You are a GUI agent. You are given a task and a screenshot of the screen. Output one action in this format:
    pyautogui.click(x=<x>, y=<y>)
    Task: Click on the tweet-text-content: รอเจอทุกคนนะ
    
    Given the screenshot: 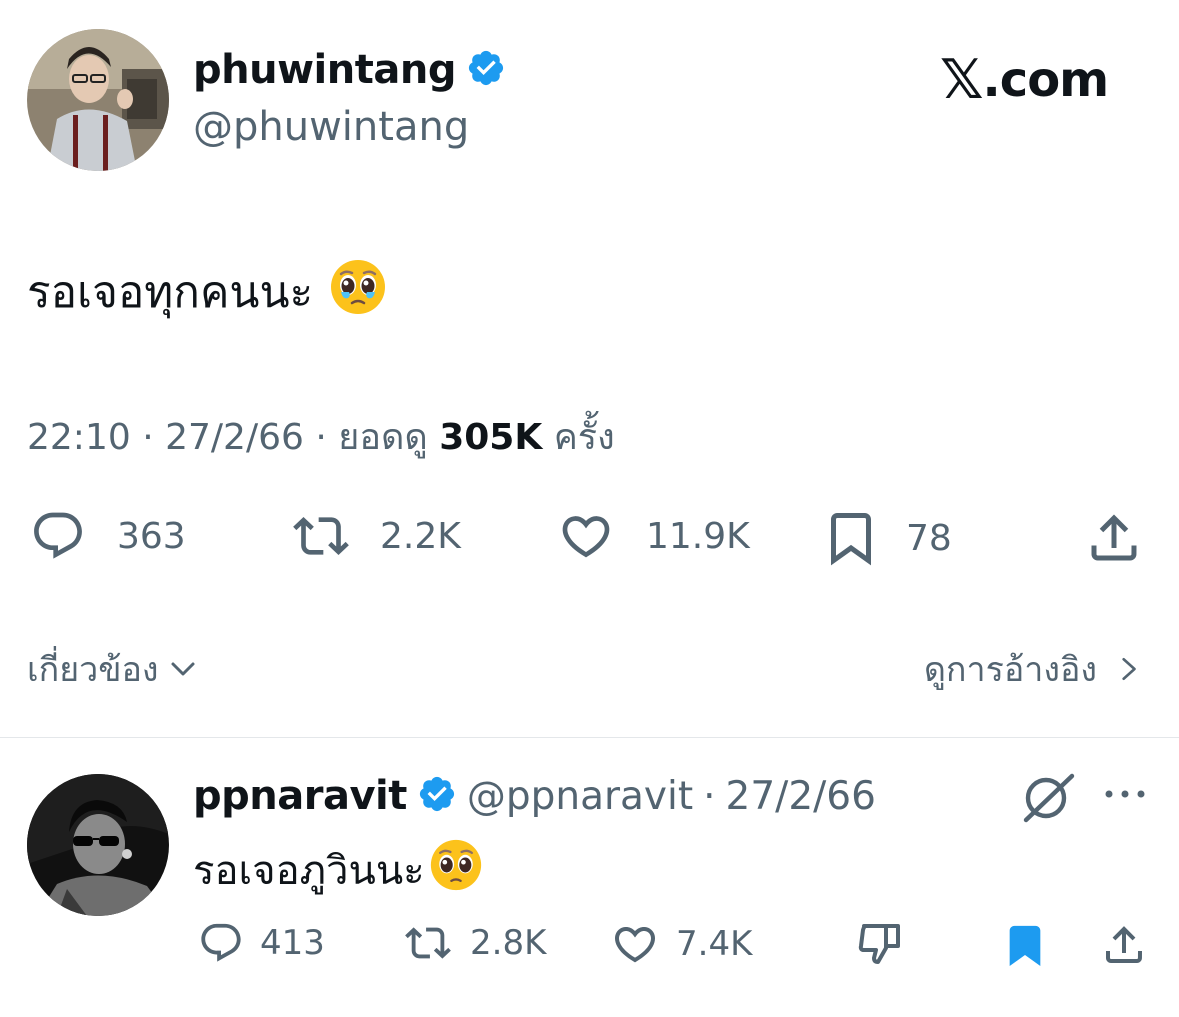 What is the action you would take?
    pyautogui.click(x=170, y=292)
    